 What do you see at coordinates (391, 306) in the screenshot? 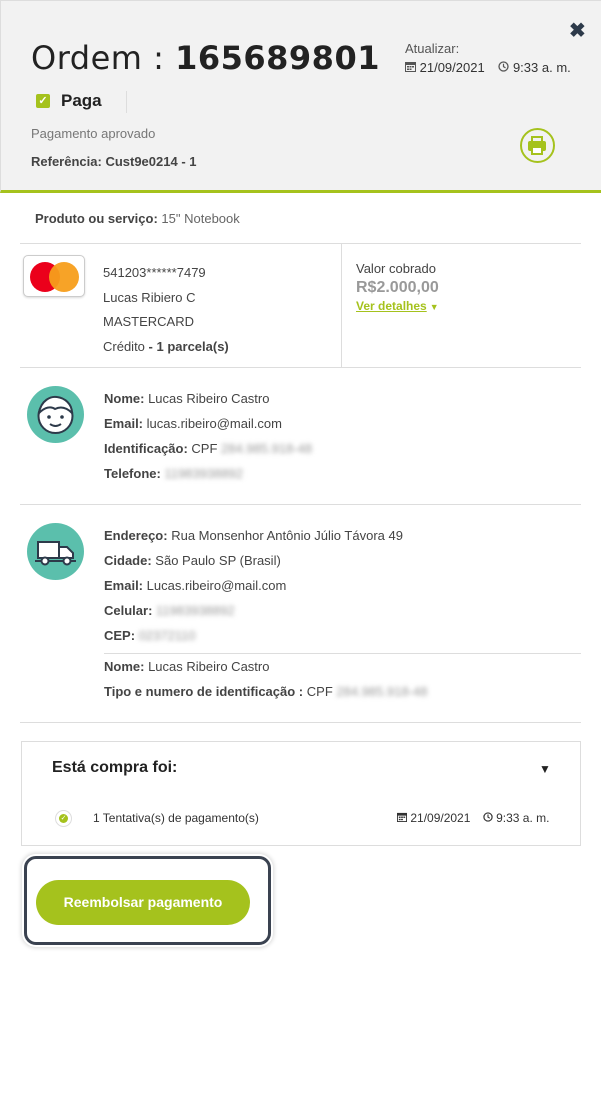
I see `details-link-label: Ver detalhes` at bounding box center [391, 306].